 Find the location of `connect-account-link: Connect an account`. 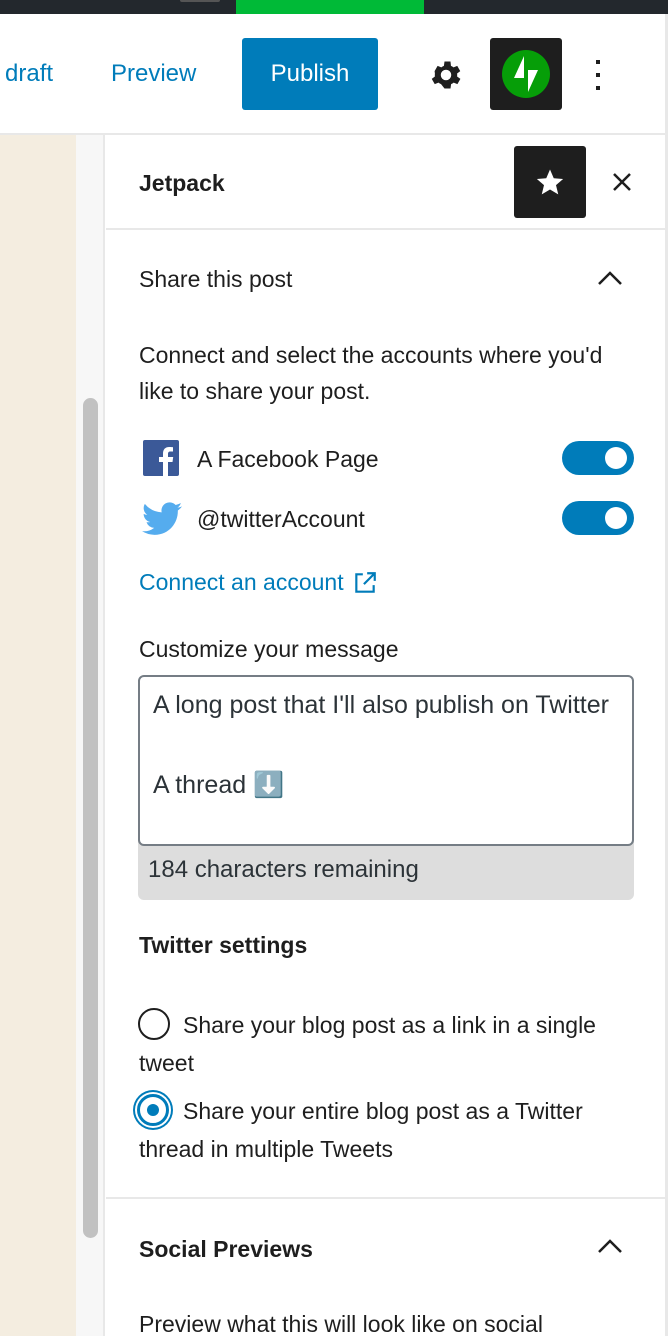

connect-account-link: Connect an account is located at coordinates (258, 582).